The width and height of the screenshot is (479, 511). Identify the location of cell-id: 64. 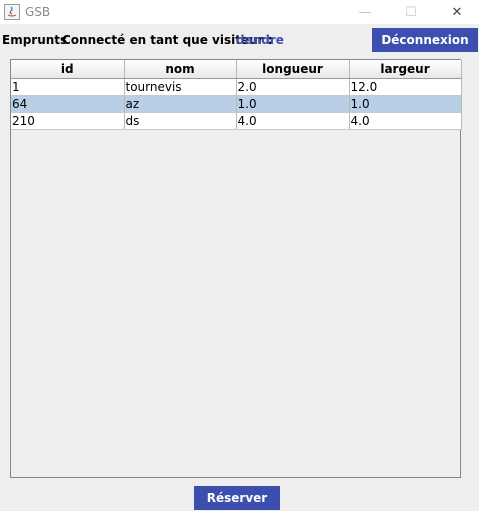
(68, 104).